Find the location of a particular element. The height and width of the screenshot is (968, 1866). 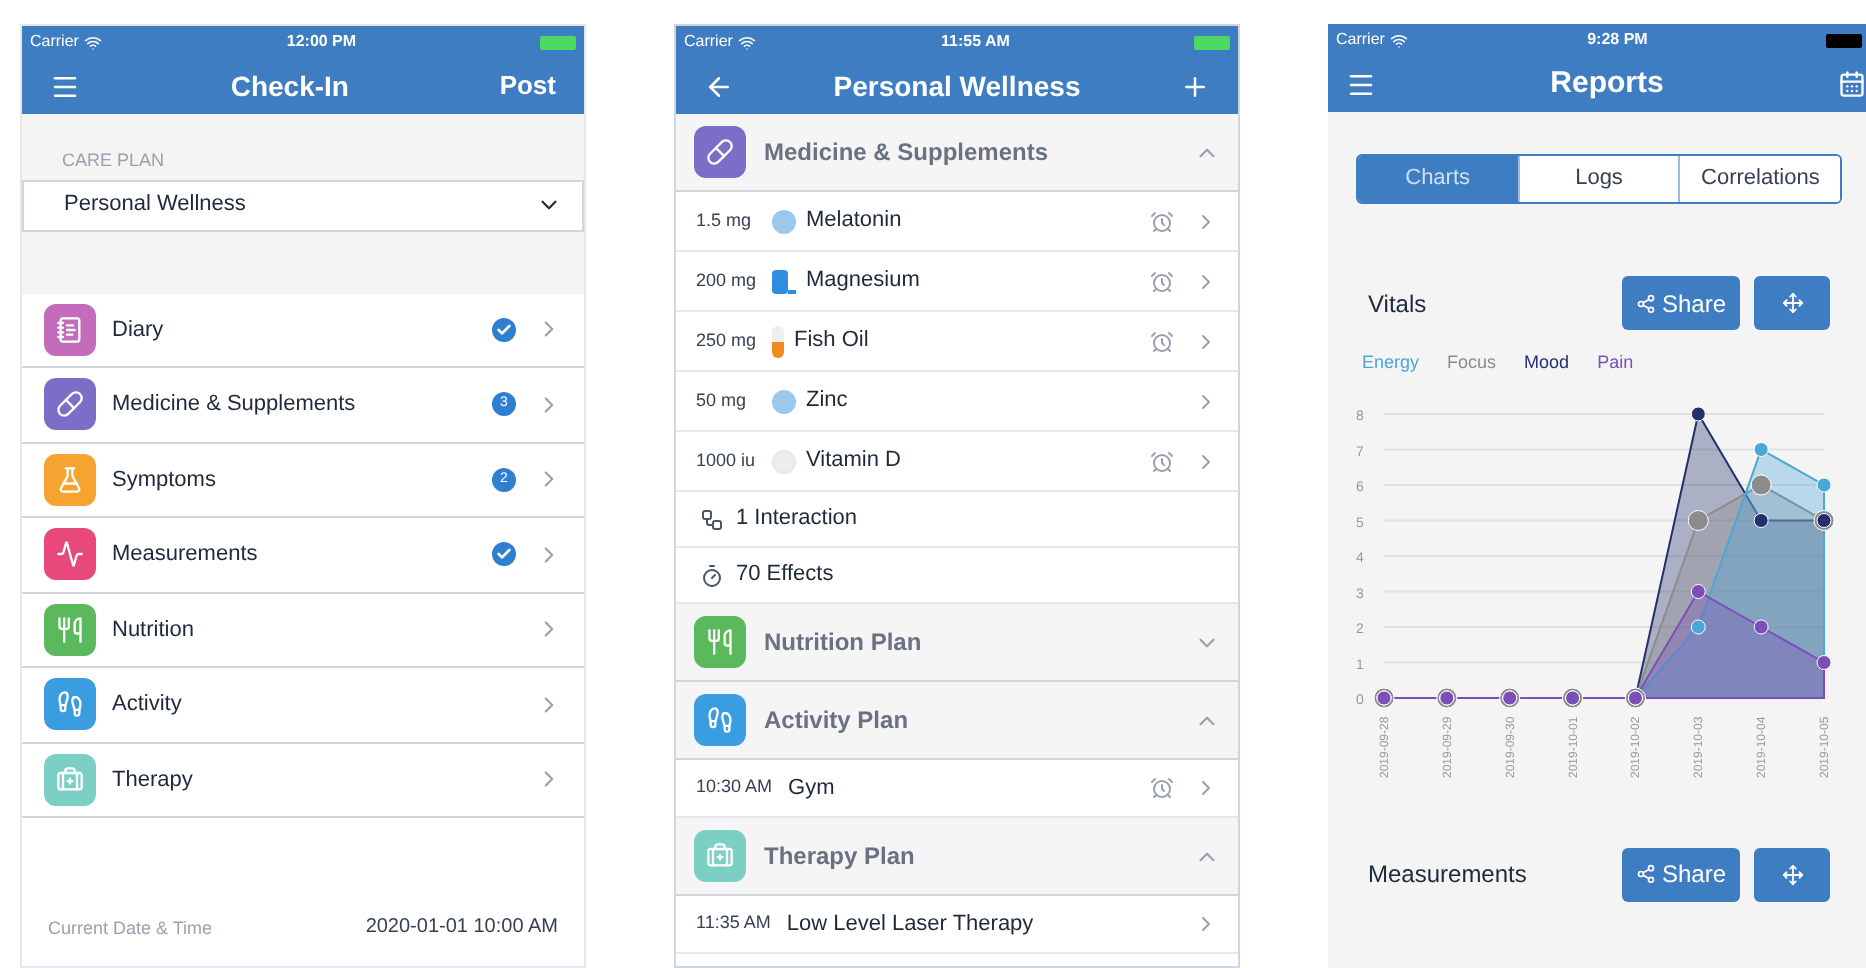

post-button: Post is located at coordinates (527, 86).